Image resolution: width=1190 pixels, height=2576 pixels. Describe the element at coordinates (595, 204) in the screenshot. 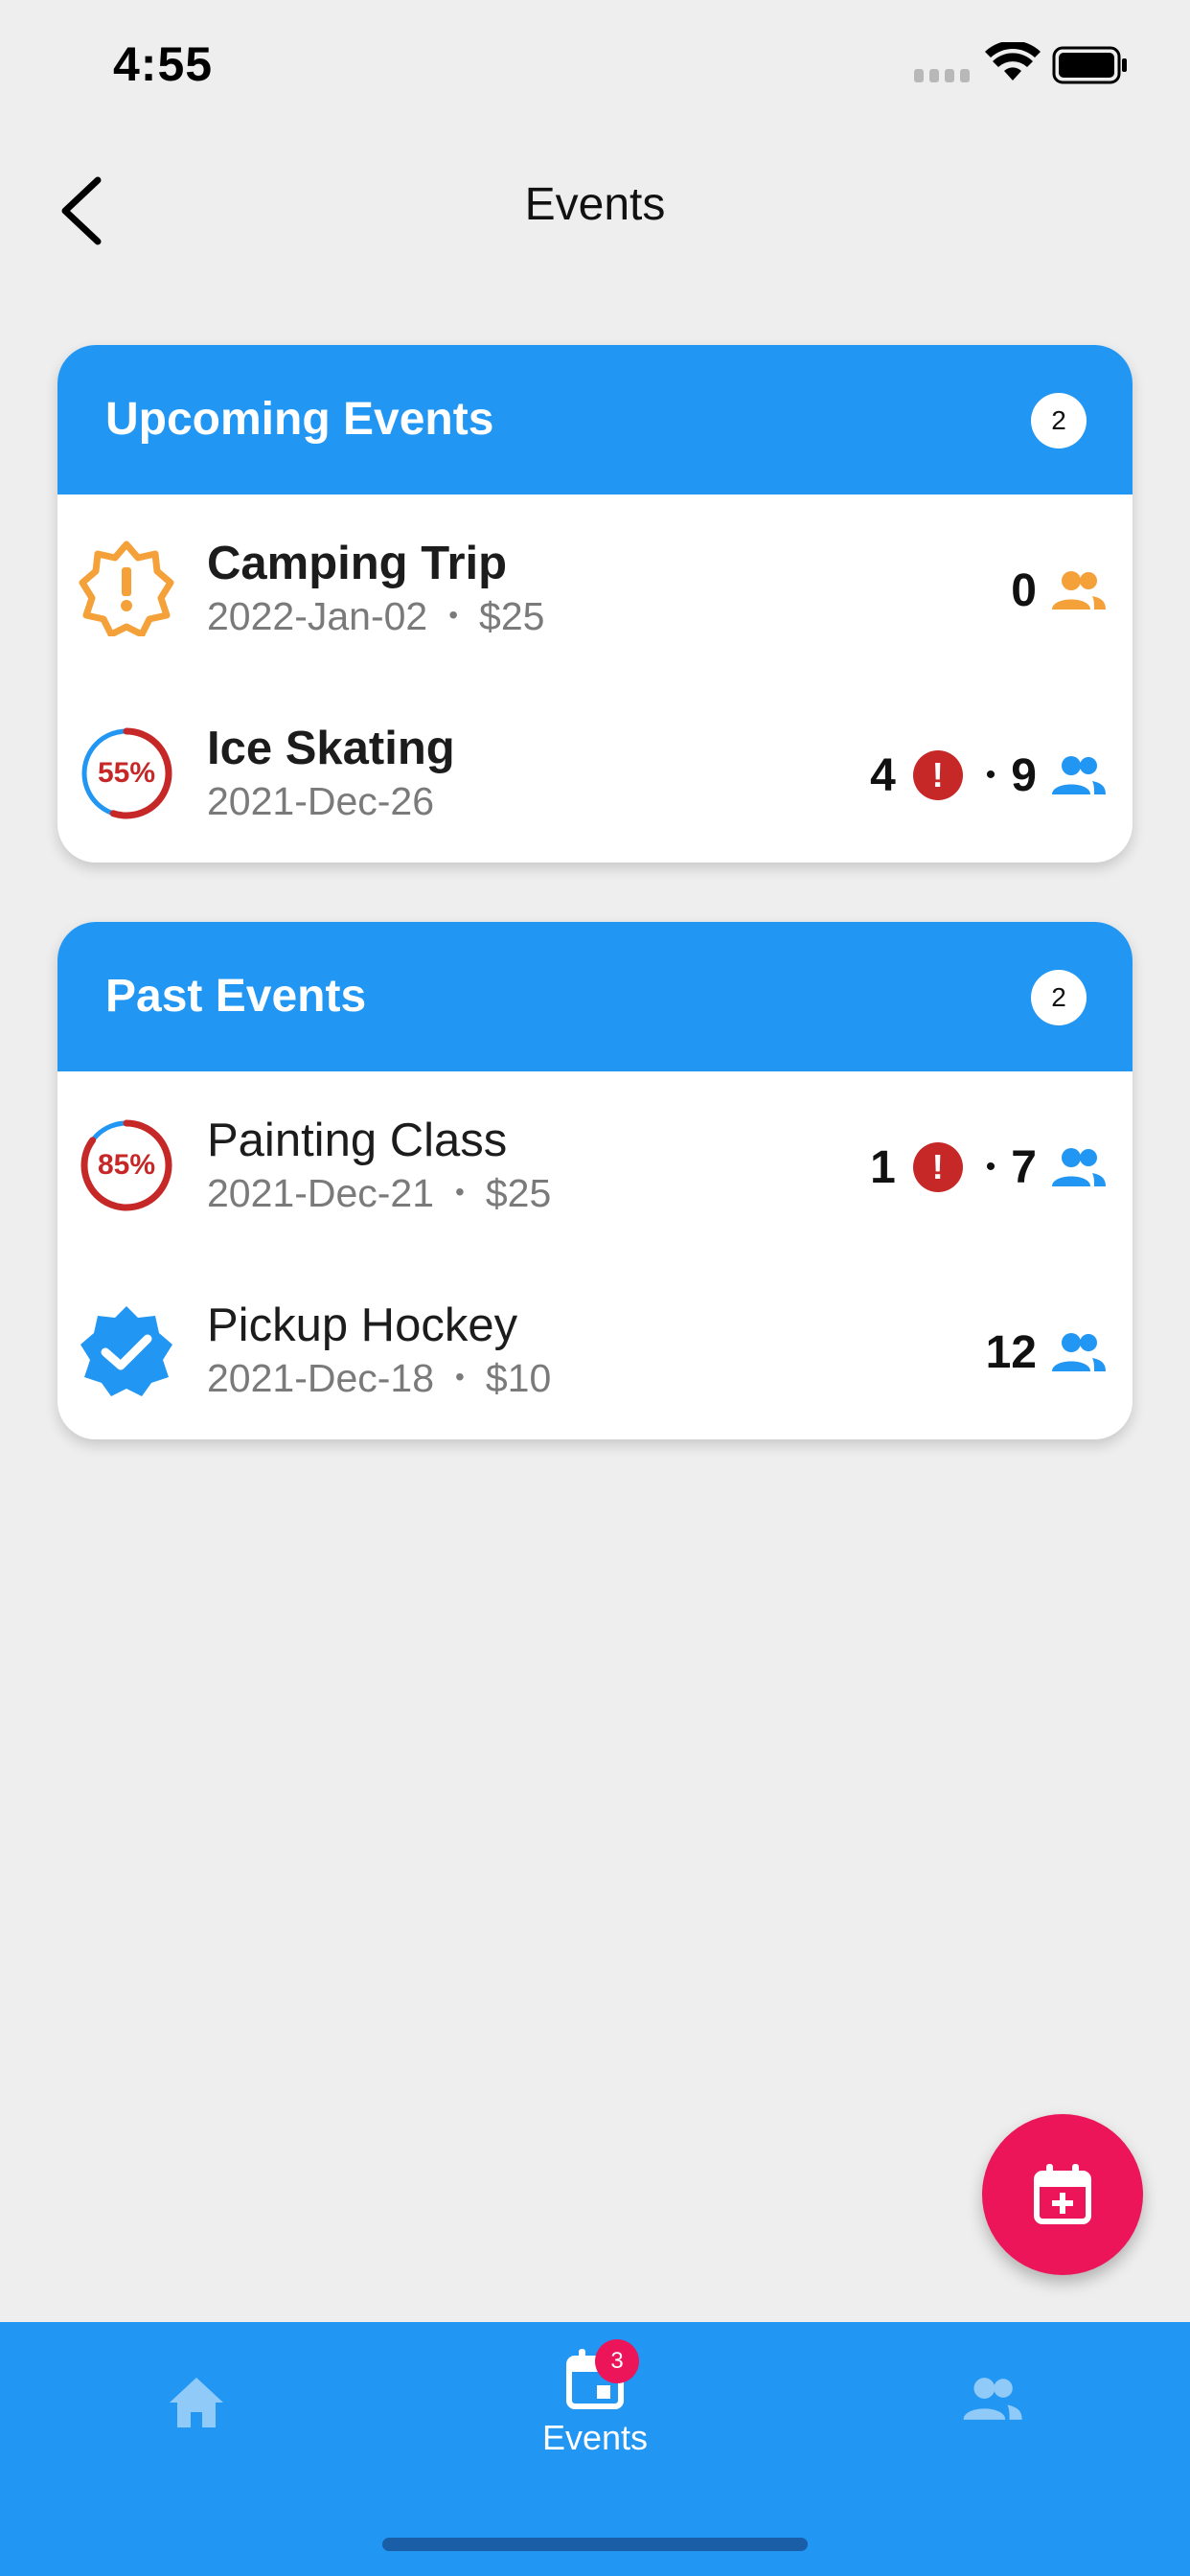

I see `page-title: Events` at that location.